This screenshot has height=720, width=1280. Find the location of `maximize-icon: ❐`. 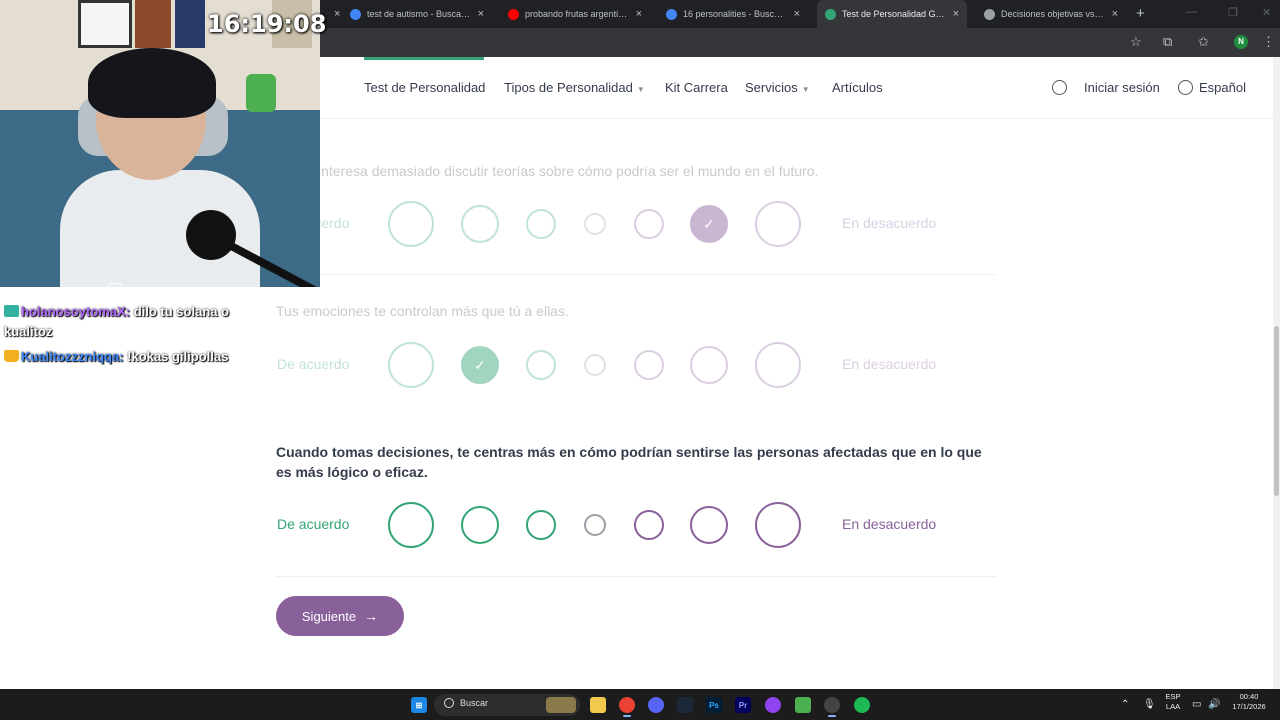

maximize-icon: ❐ is located at coordinates (1233, 12).